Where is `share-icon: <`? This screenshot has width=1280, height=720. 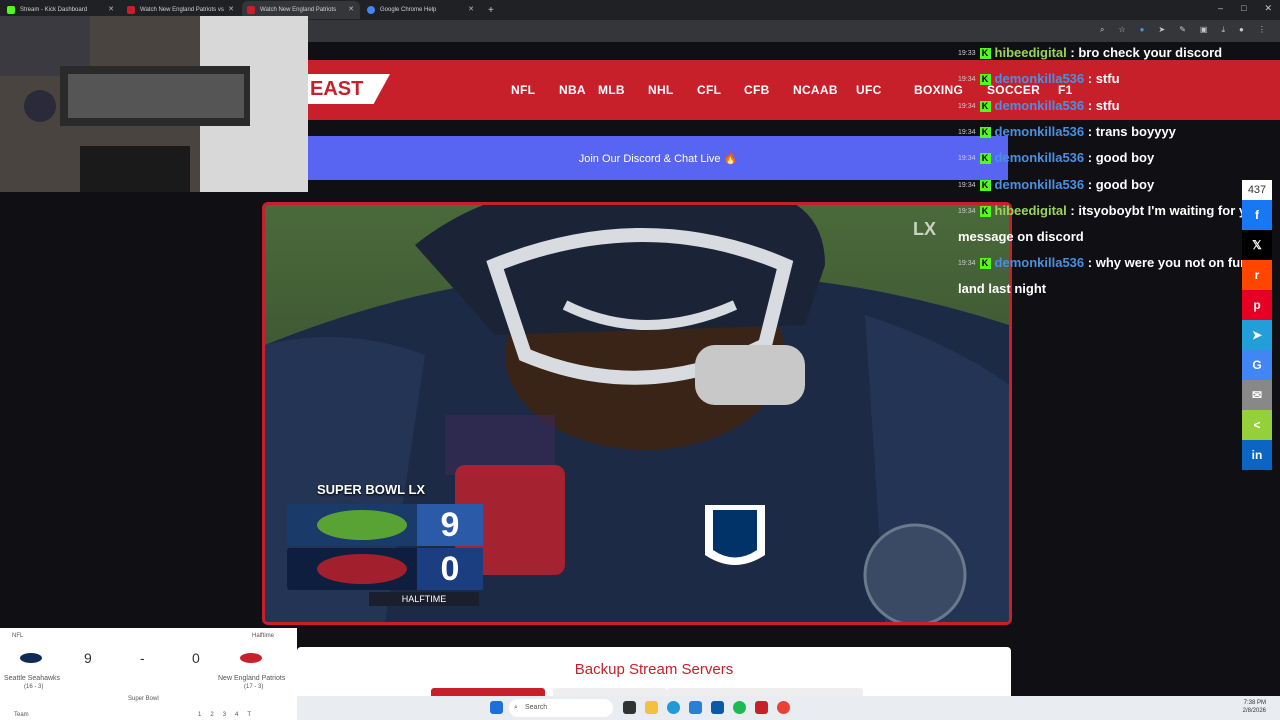
share-icon: < is located at coordinates (1257, 425).